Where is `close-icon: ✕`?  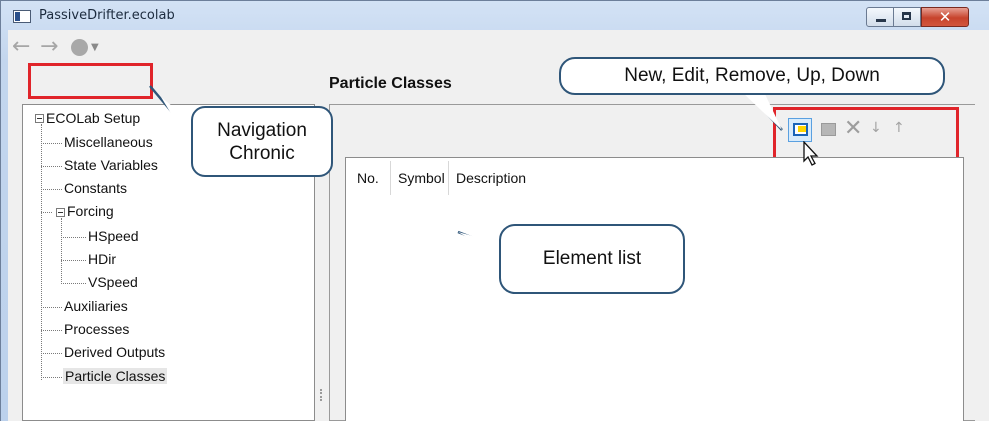 close-icon: ✕ is located at coordinates (945, 17).